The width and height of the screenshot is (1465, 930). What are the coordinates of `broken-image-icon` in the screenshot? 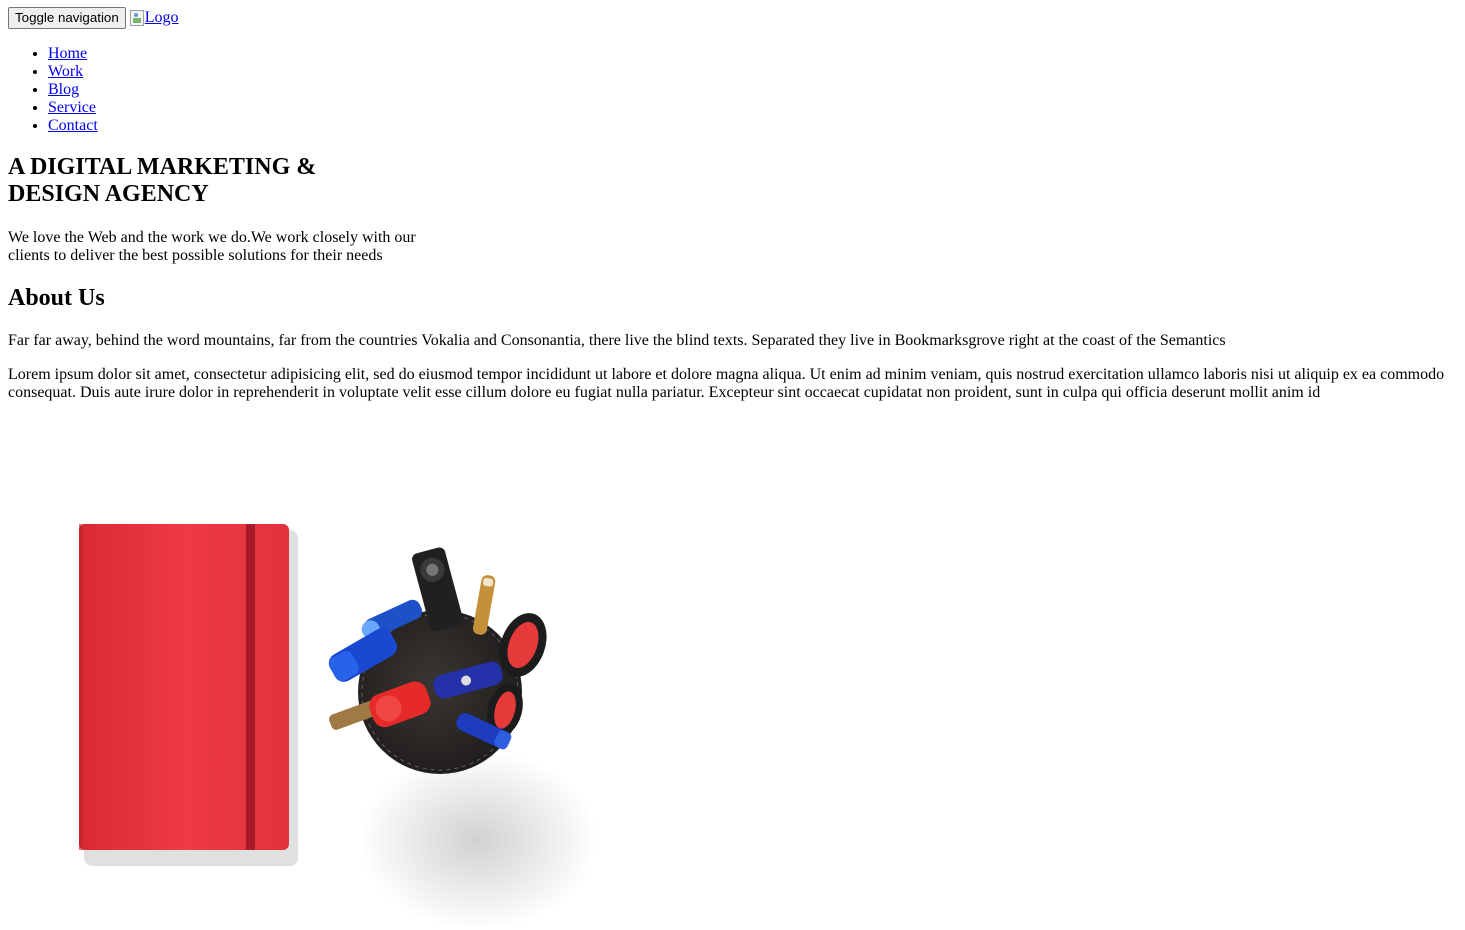 It's located at (136, 18).